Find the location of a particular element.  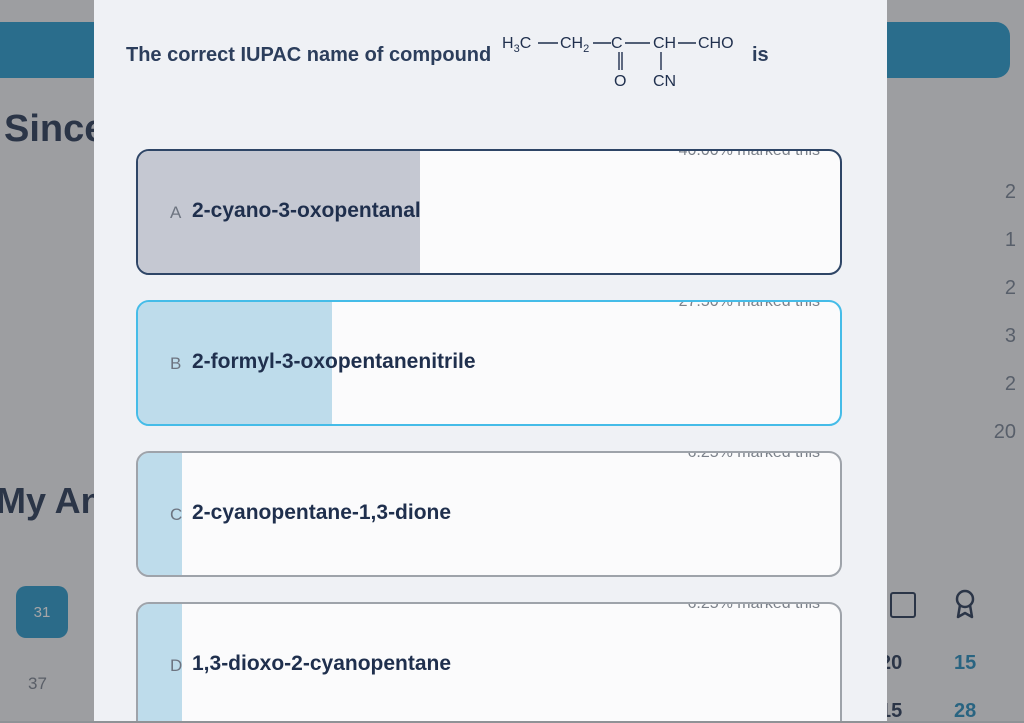

structure-fragment-cho: CHO is located at coordinates (716, 43).